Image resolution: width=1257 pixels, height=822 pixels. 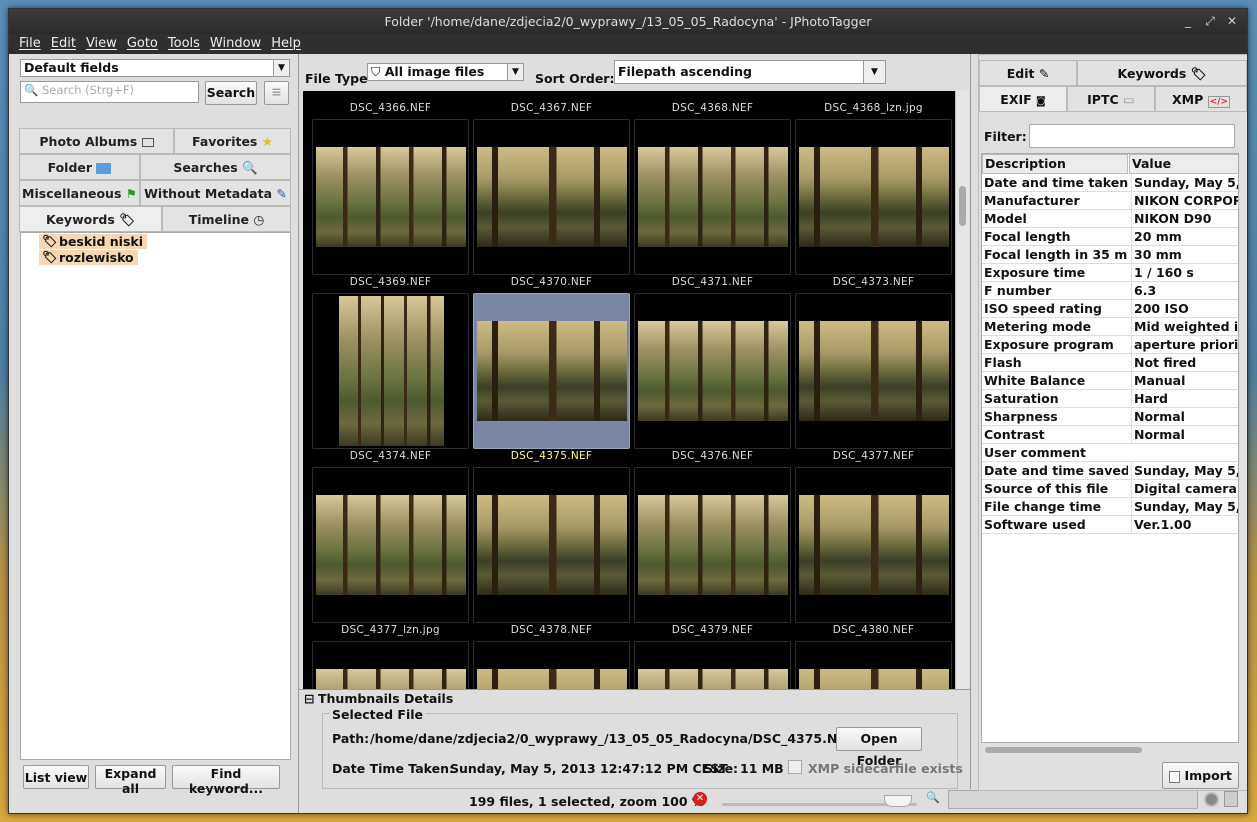 What do you see at coordinates (109, 92) in the screenshot?
I see `search-input: 🔍 Search (Strg+F)` at bounding box center [109, 92].